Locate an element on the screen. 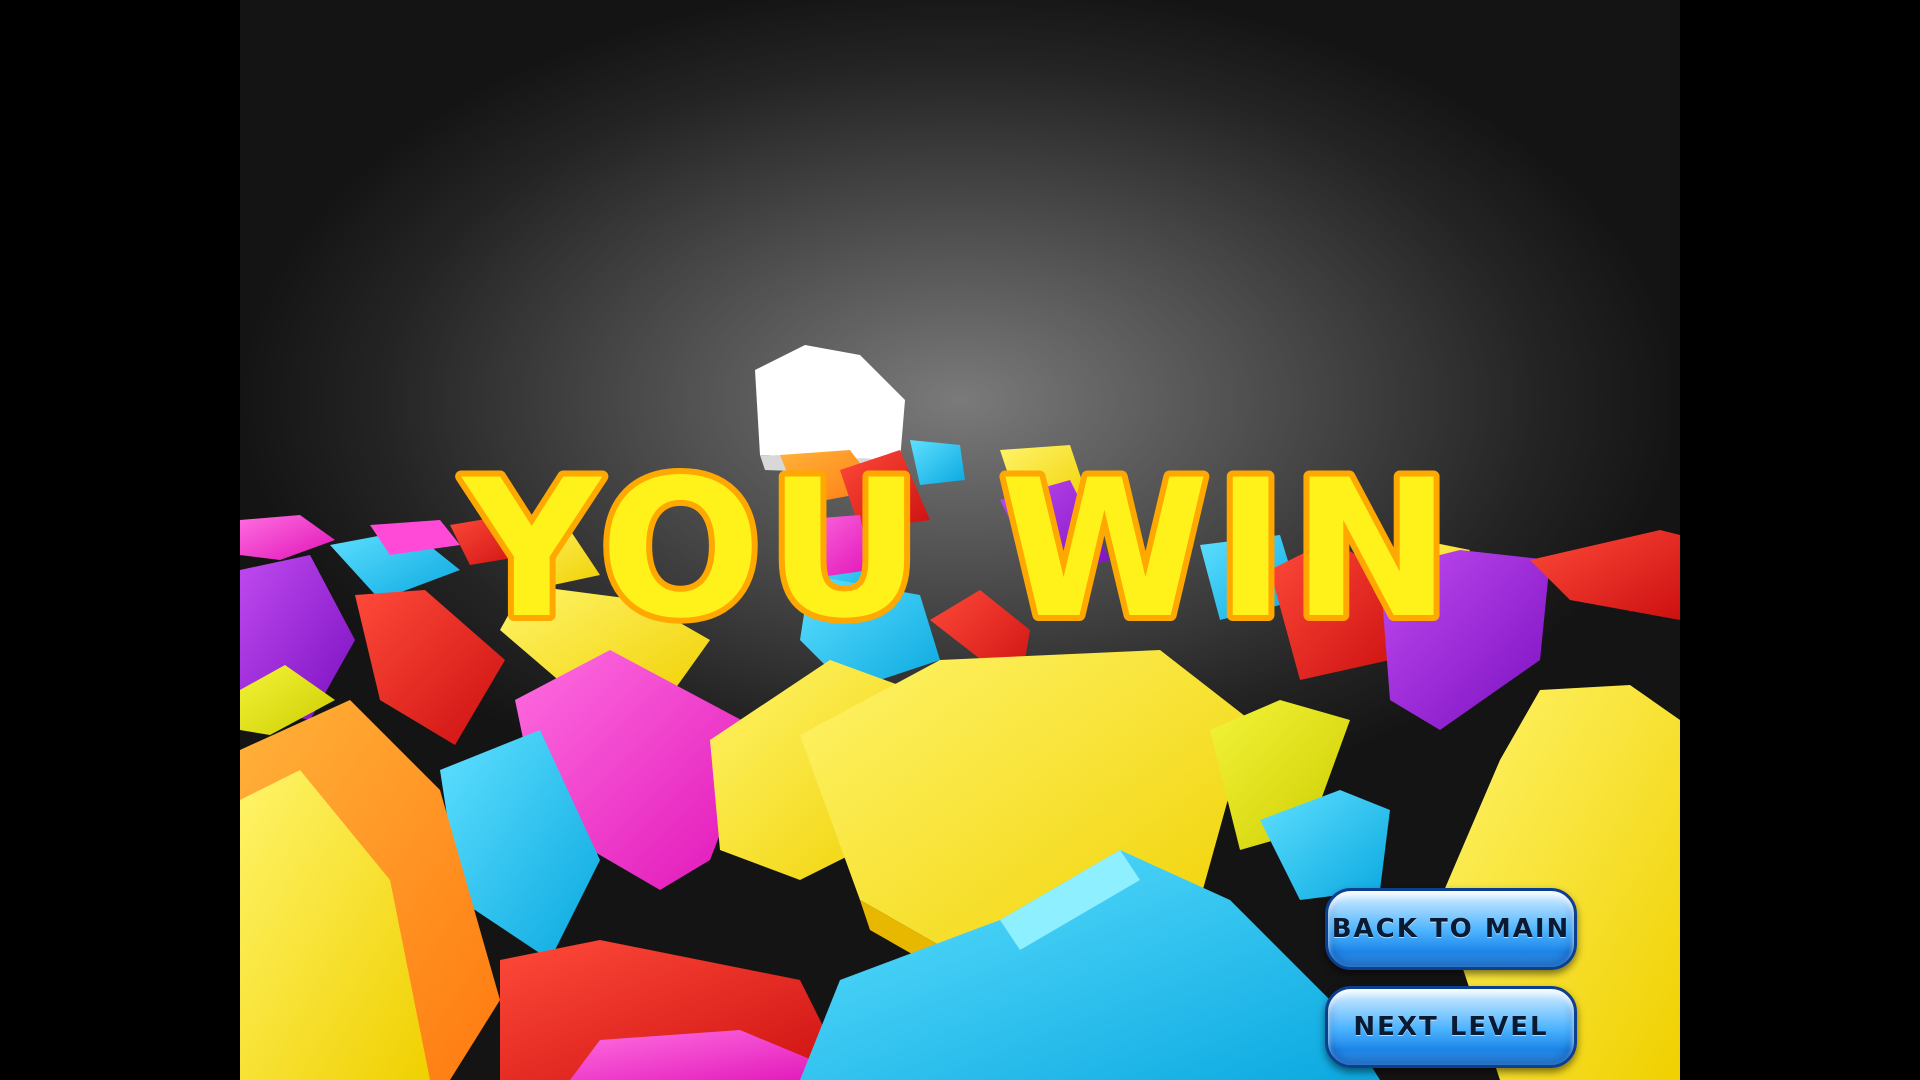 Image resolution: width=1920 pixels, height=1080 pixels. back-to-main-label: BACK TO MAIN is located at coordinates (1451, 929).